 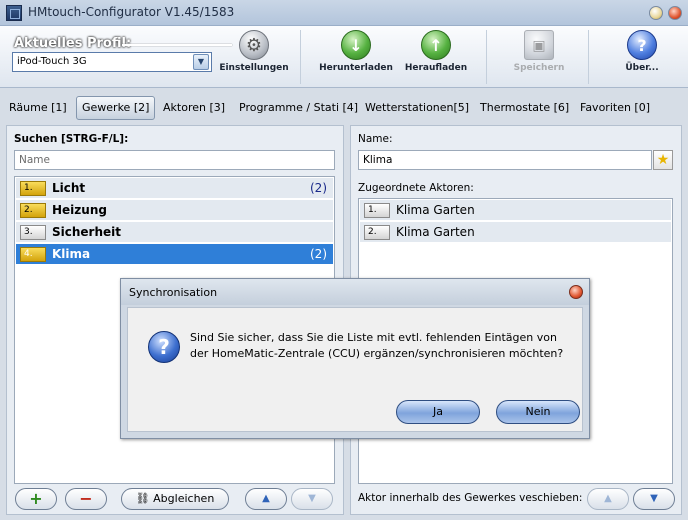 What do you see at coordinates (505, 160) in the screenshot?
I see `name-field: Klima` at bounding box center [505, 160].